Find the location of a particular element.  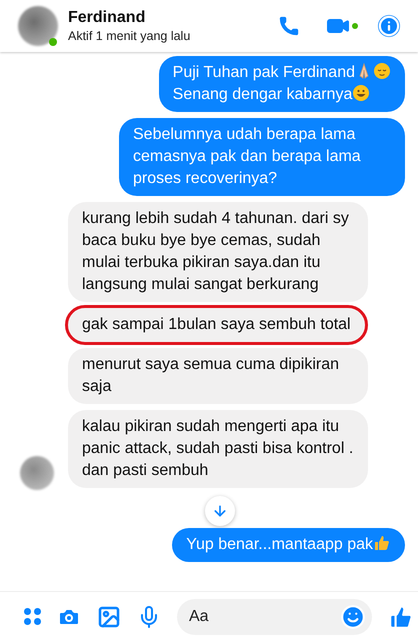

contact-name: Ferdinand is located at coordinates (107, 18).